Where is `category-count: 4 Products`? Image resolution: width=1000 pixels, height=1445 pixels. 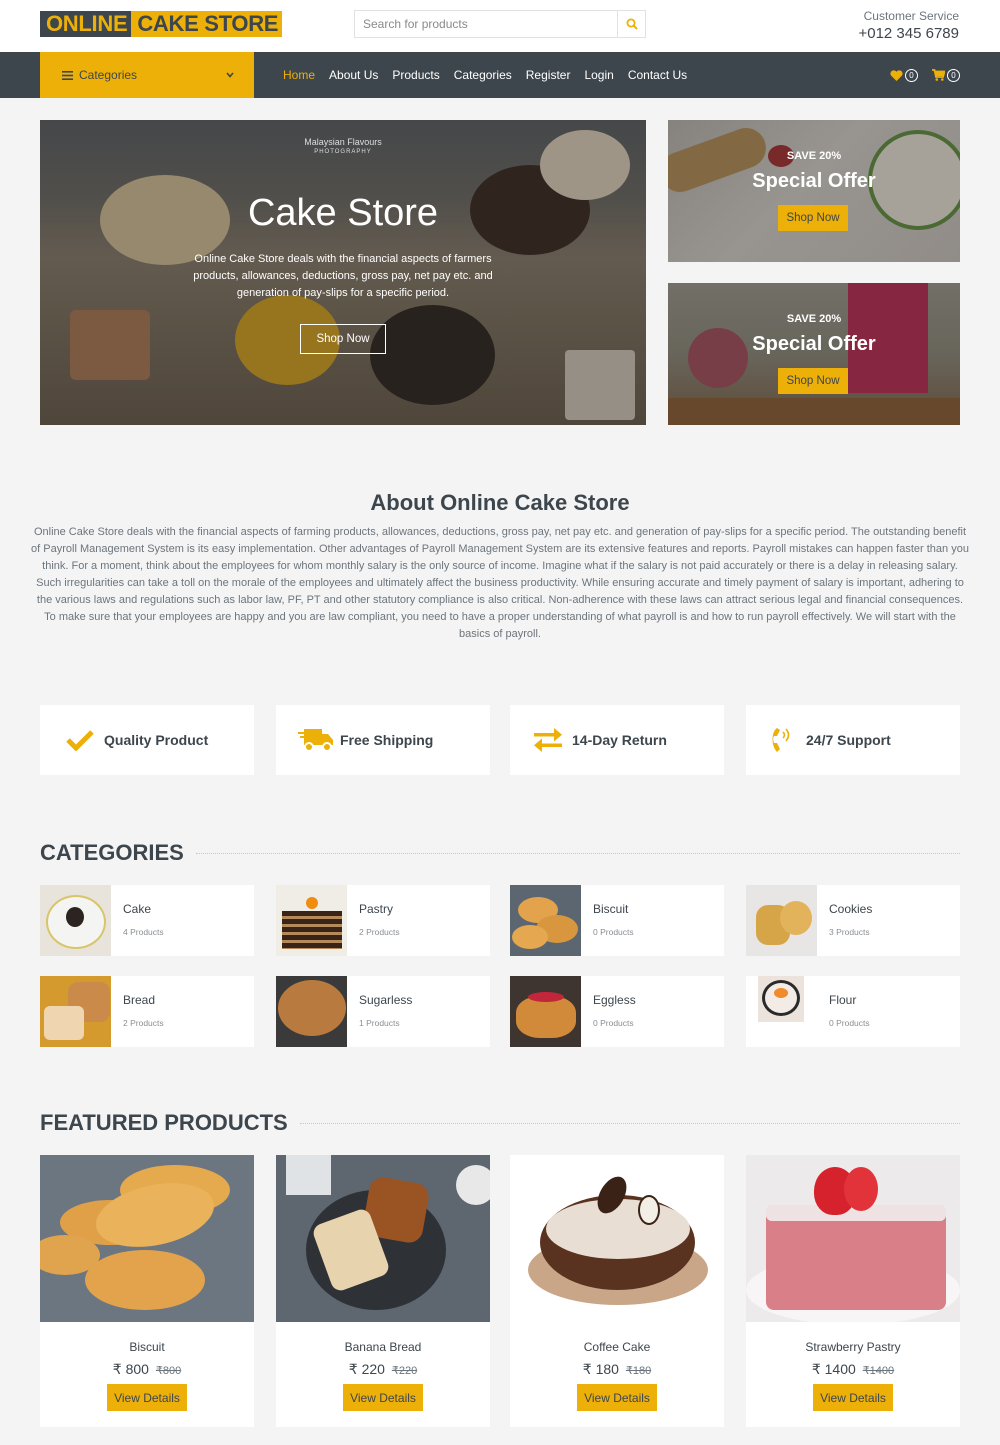 category-count: 4 Products is located at coordinates (143, 932).